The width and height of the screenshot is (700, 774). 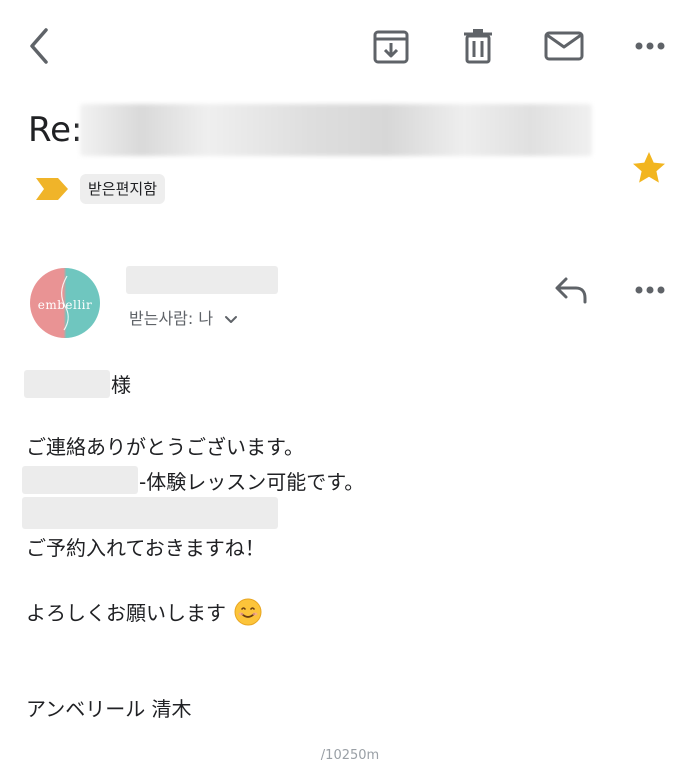 I want to click on signature: アンベリール 清木, so click(x=109, y=709).